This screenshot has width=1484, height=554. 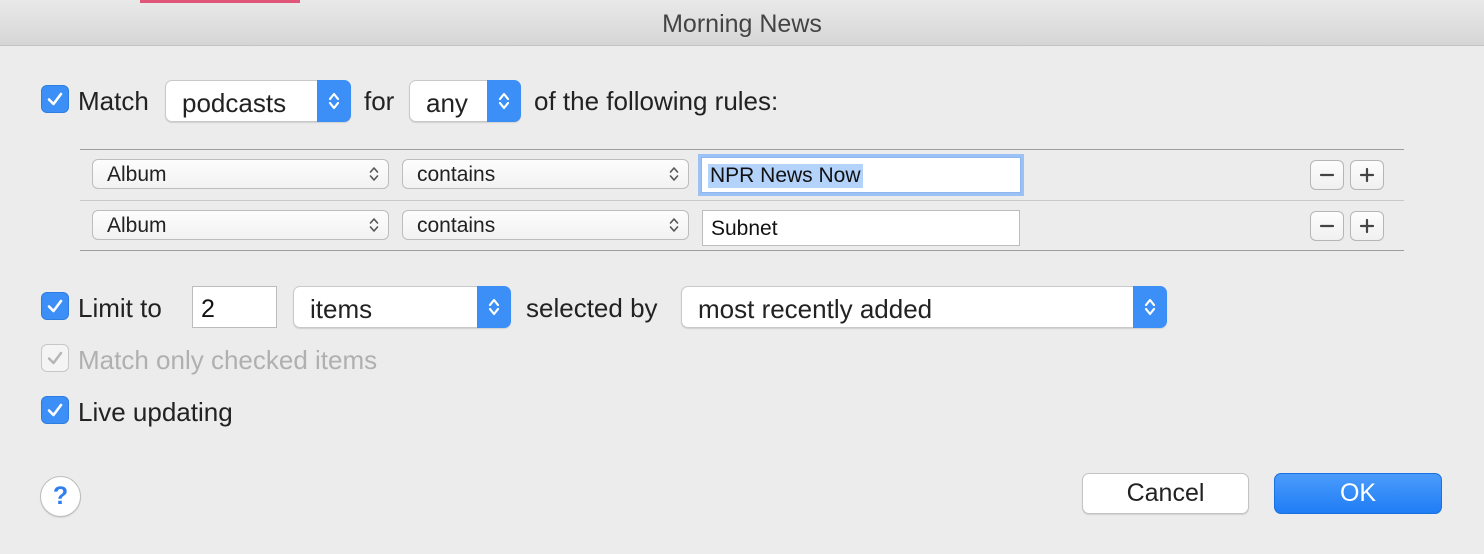 I want to click on match-label: Match, so click(x=113, y=101).